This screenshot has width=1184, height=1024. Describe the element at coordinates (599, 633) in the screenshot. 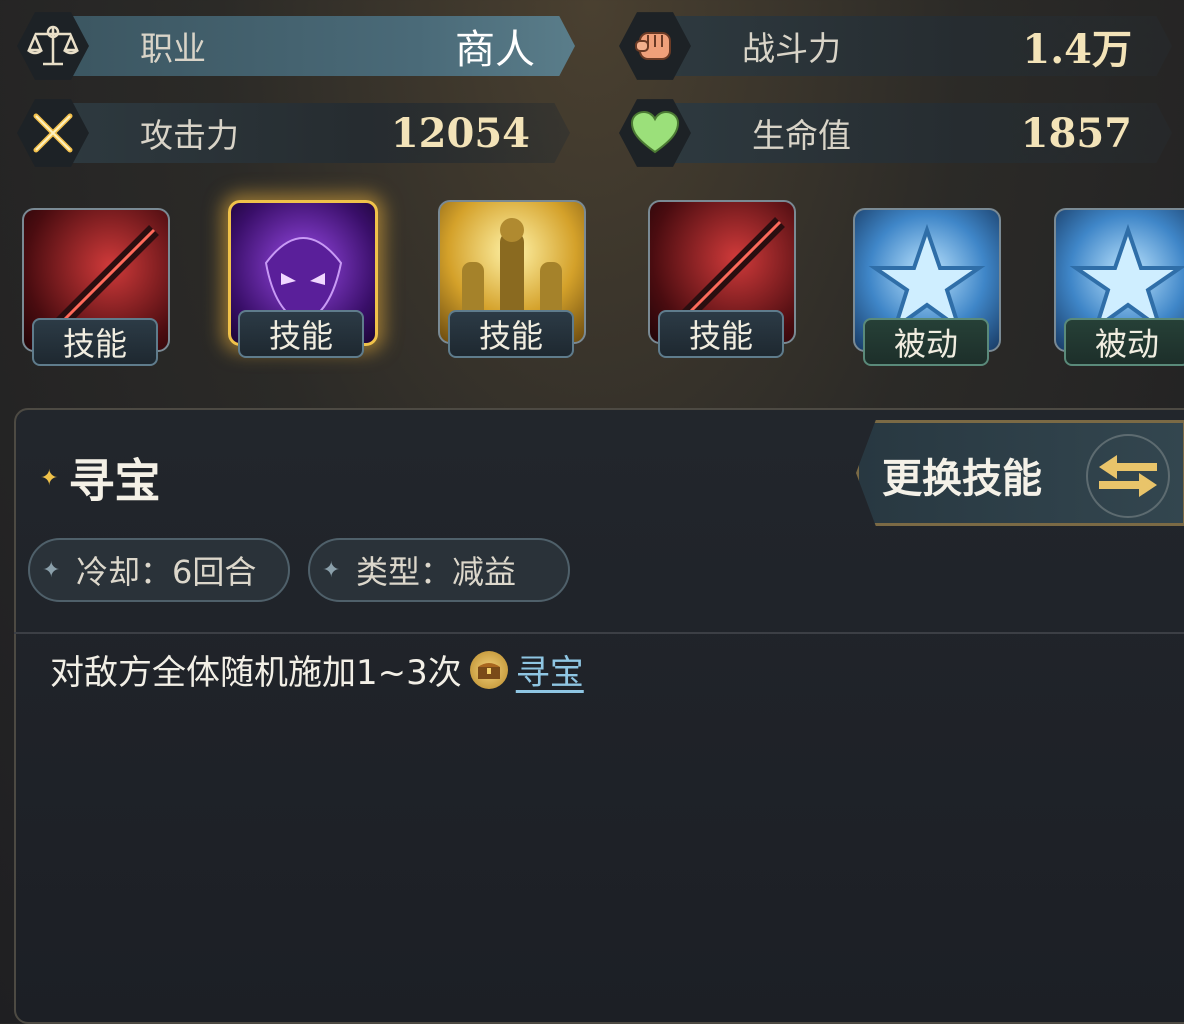

I see `divider` at that location.